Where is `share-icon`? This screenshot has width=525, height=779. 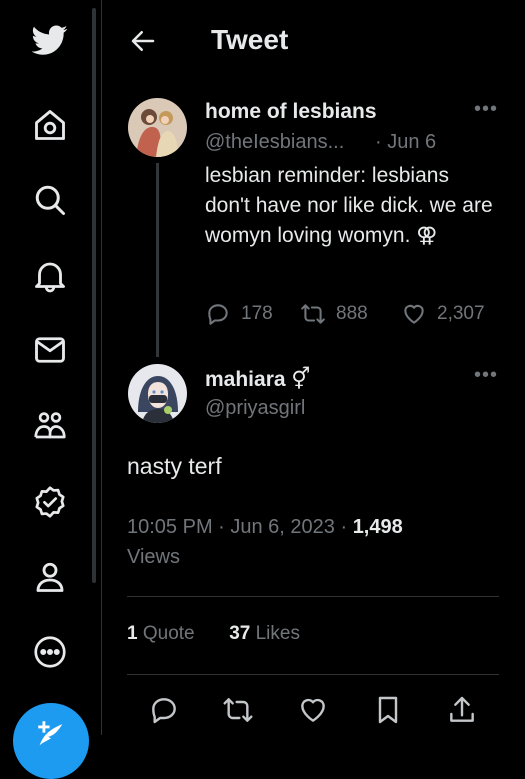 share-icon is located at coordinates (462, 709).